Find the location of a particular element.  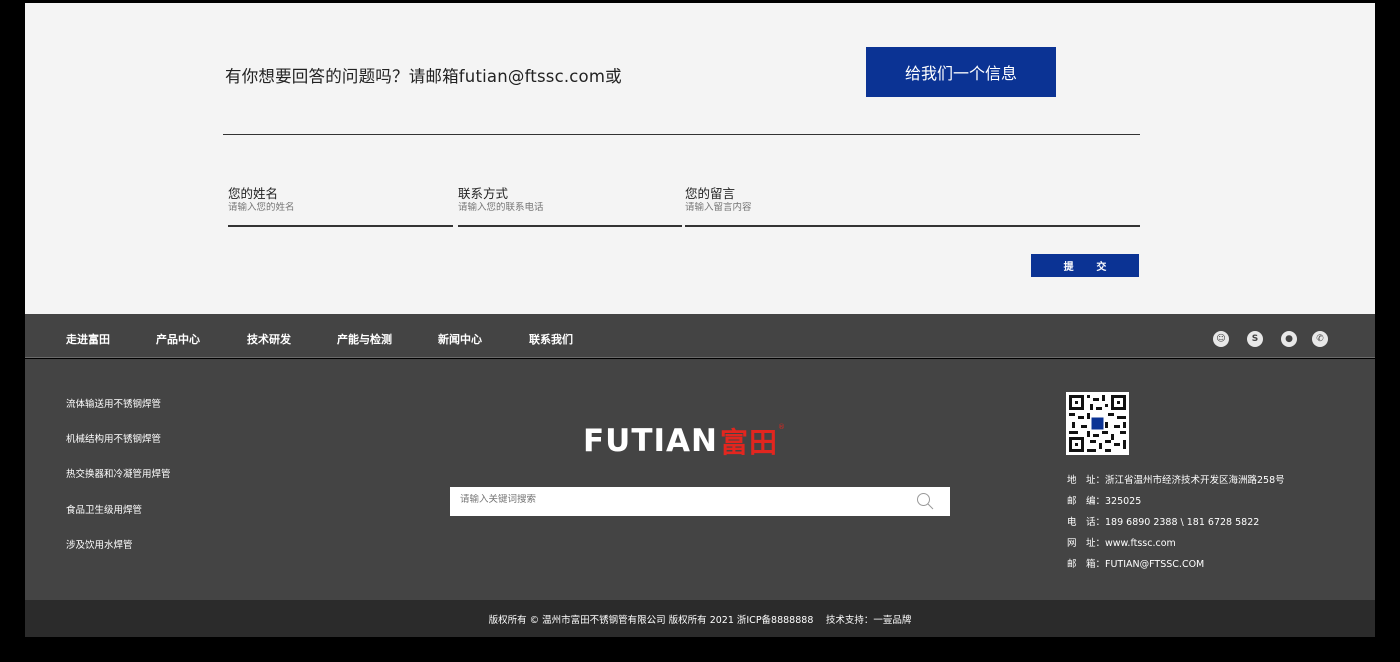

contact-field: 联系方式 is located at coordinates (570, 205).